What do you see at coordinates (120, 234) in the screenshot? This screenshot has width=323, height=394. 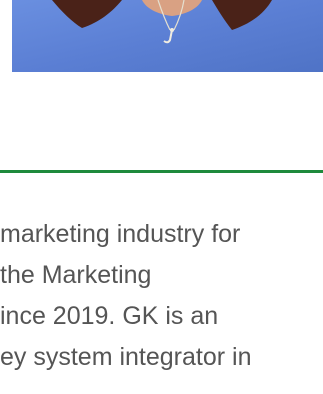 I see `bio-line-text: marketing industry for` at bounding box center [120, 234].